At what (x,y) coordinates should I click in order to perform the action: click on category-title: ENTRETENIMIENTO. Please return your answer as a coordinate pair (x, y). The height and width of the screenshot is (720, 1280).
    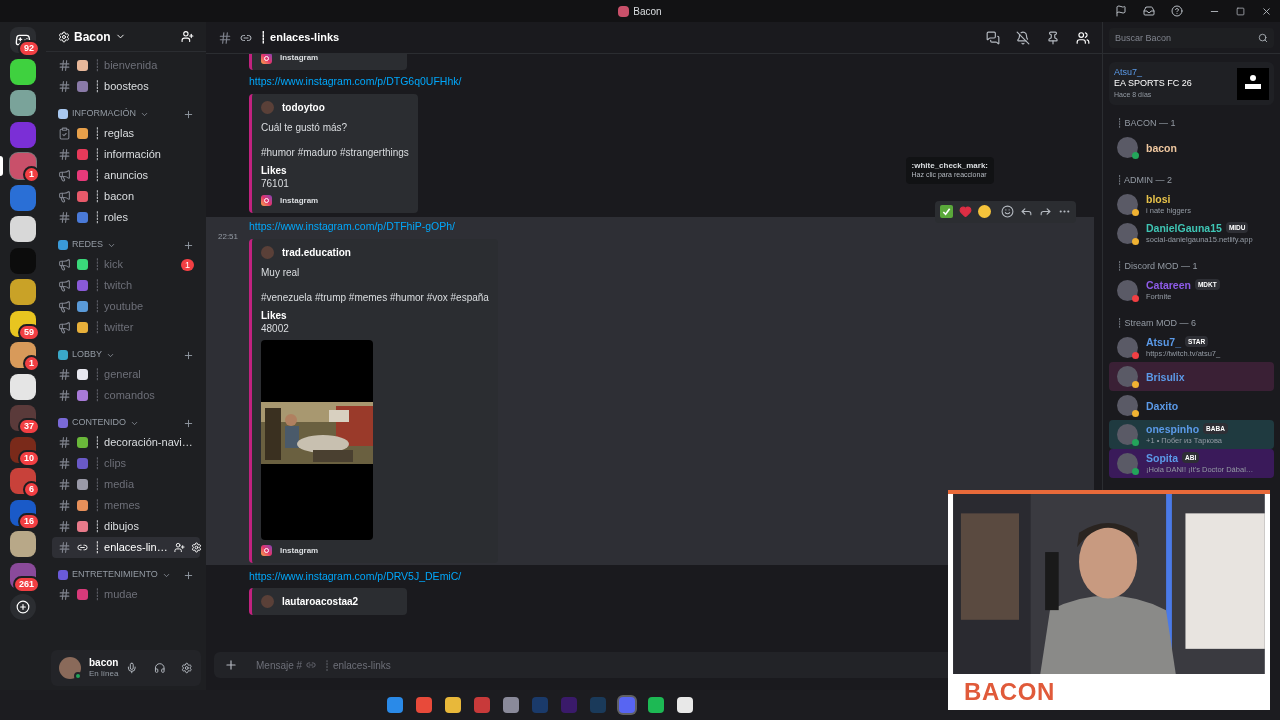
    Looking at the image, I should click on (115, 575).